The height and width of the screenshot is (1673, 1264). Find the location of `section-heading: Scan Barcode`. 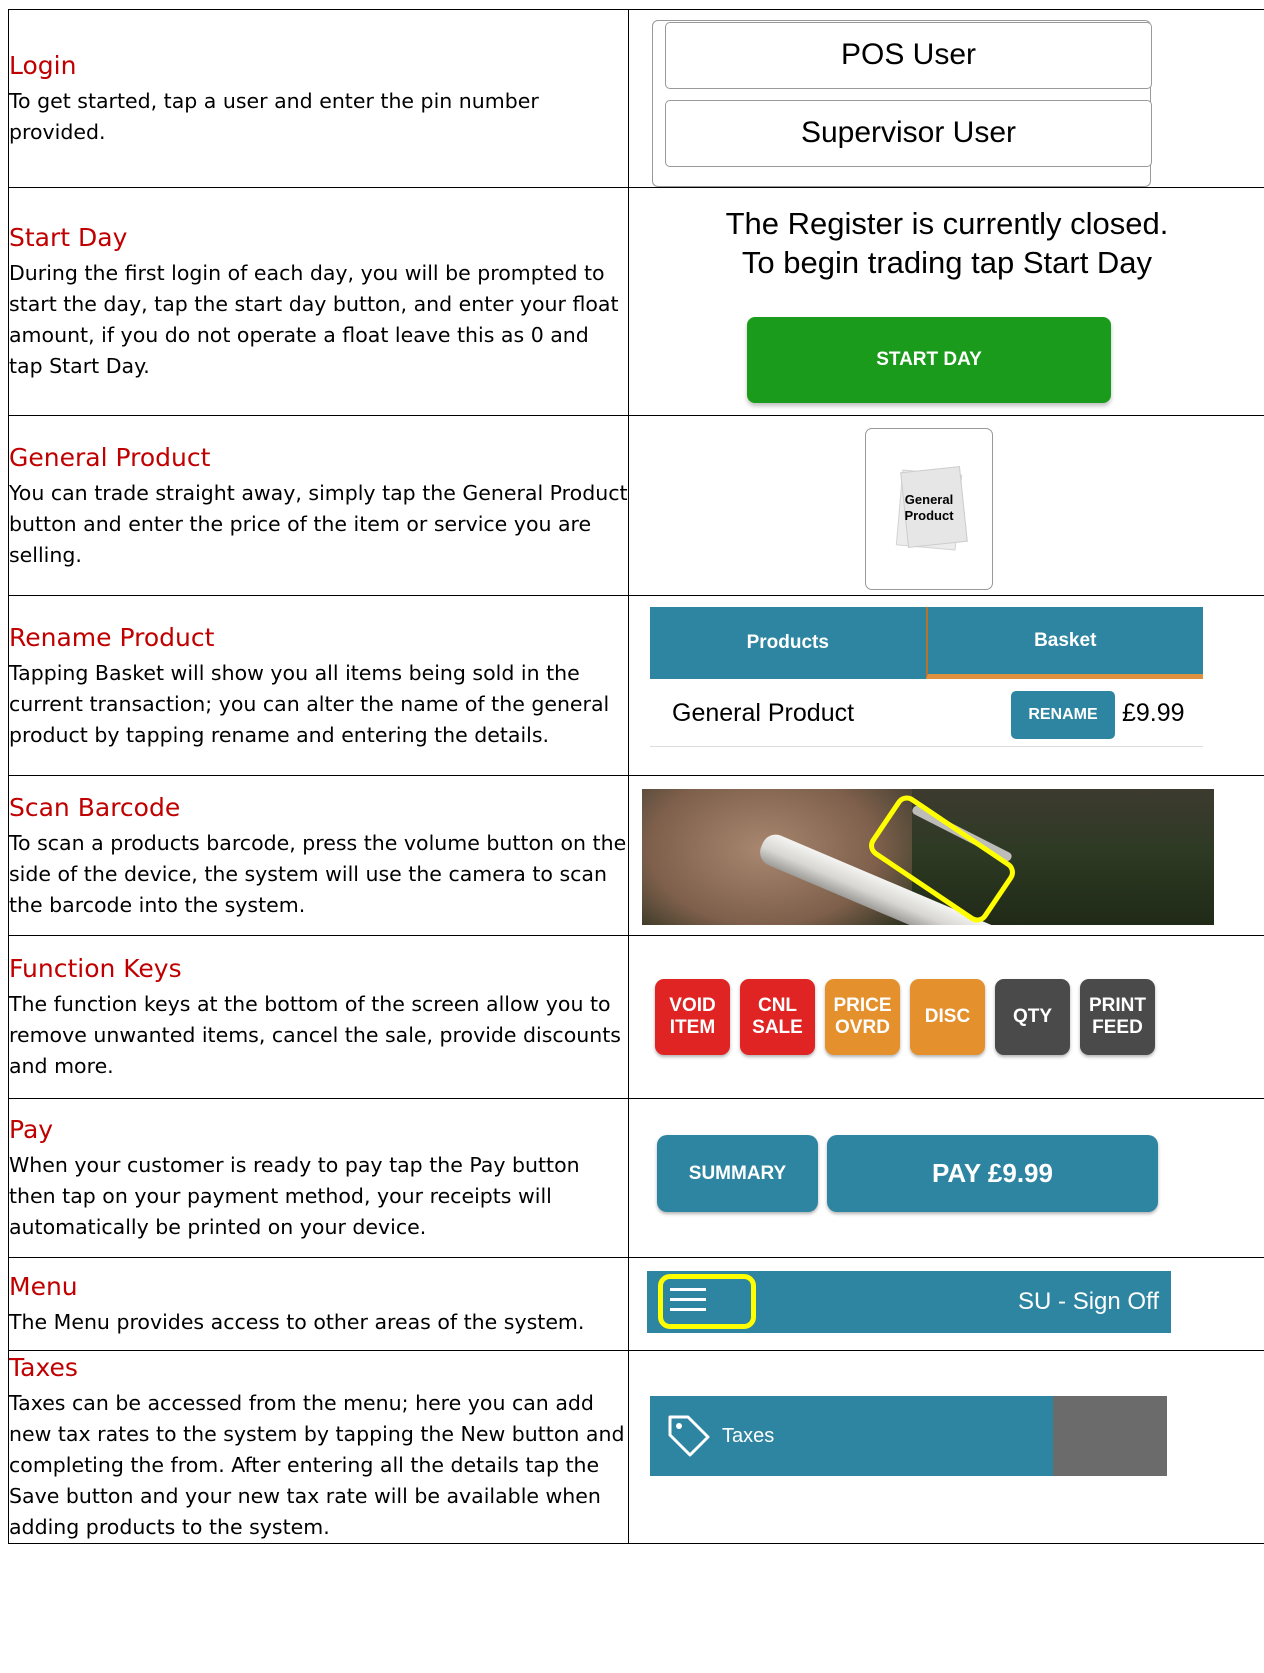

section-heading: Scan Barcode is located at coordinates (95, 807).